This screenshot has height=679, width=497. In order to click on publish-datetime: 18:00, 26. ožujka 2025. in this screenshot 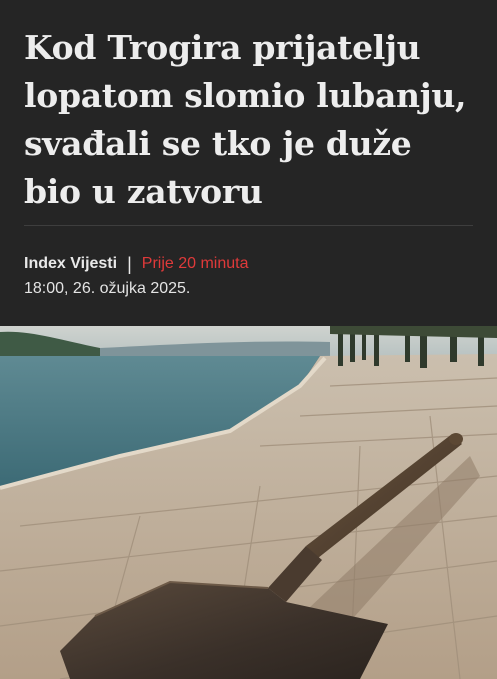, I will do `click(107, 288)`.